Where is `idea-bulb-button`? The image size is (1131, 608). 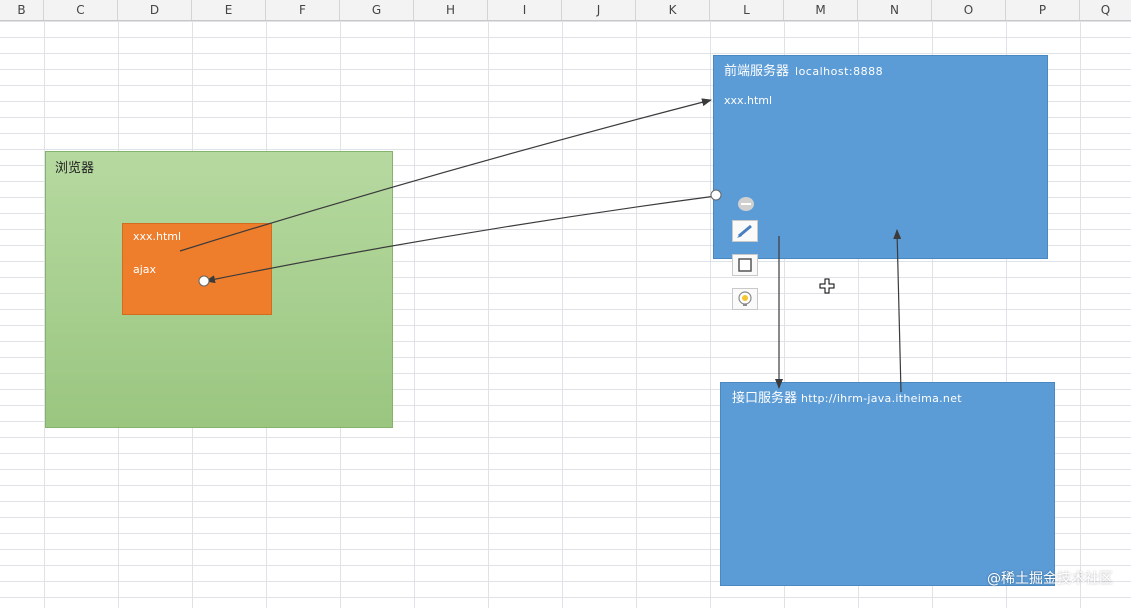
idea-bulb-button is located at coordinates (745, 299).